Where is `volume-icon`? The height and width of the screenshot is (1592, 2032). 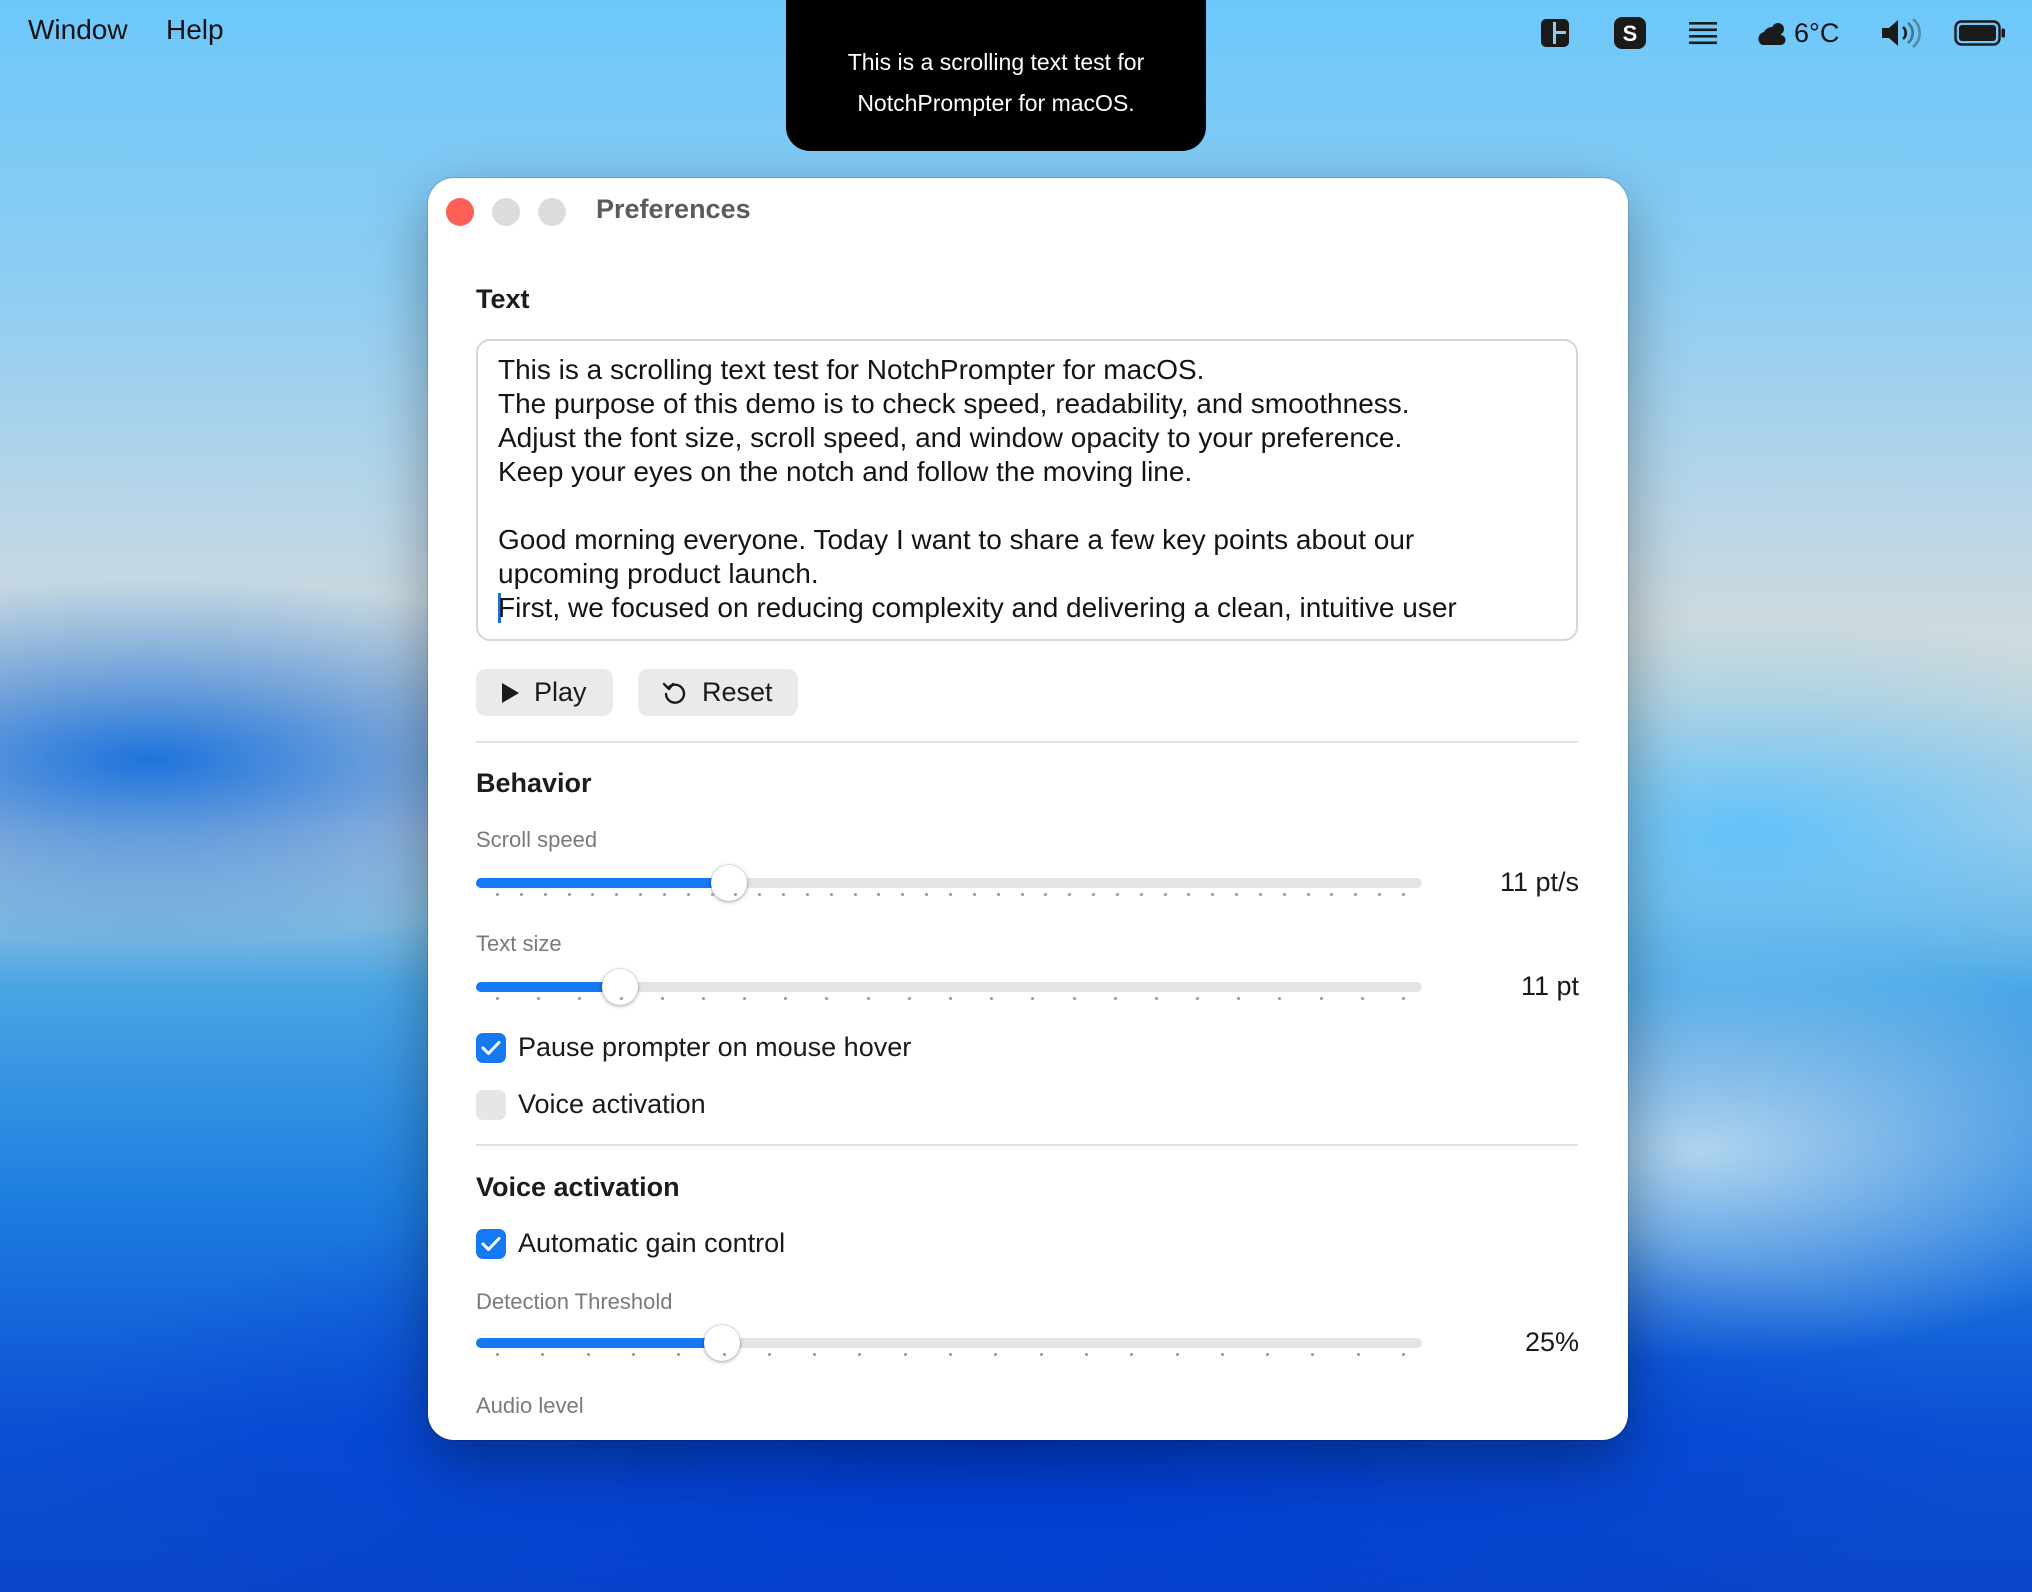
volume-icon is located at coordinates (1901, 33).